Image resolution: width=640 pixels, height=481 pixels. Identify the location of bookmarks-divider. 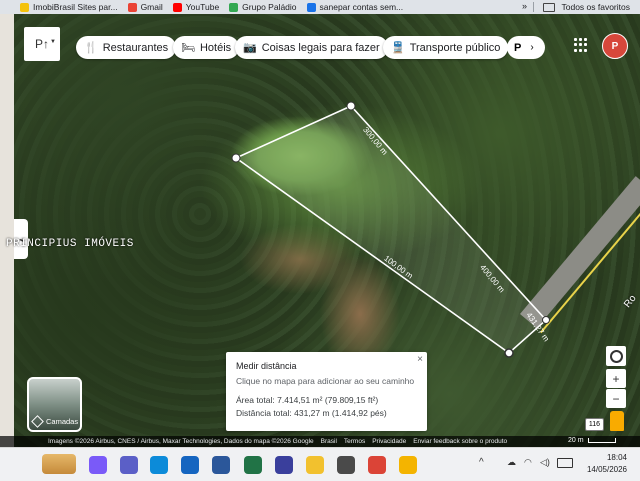
(533, 7).